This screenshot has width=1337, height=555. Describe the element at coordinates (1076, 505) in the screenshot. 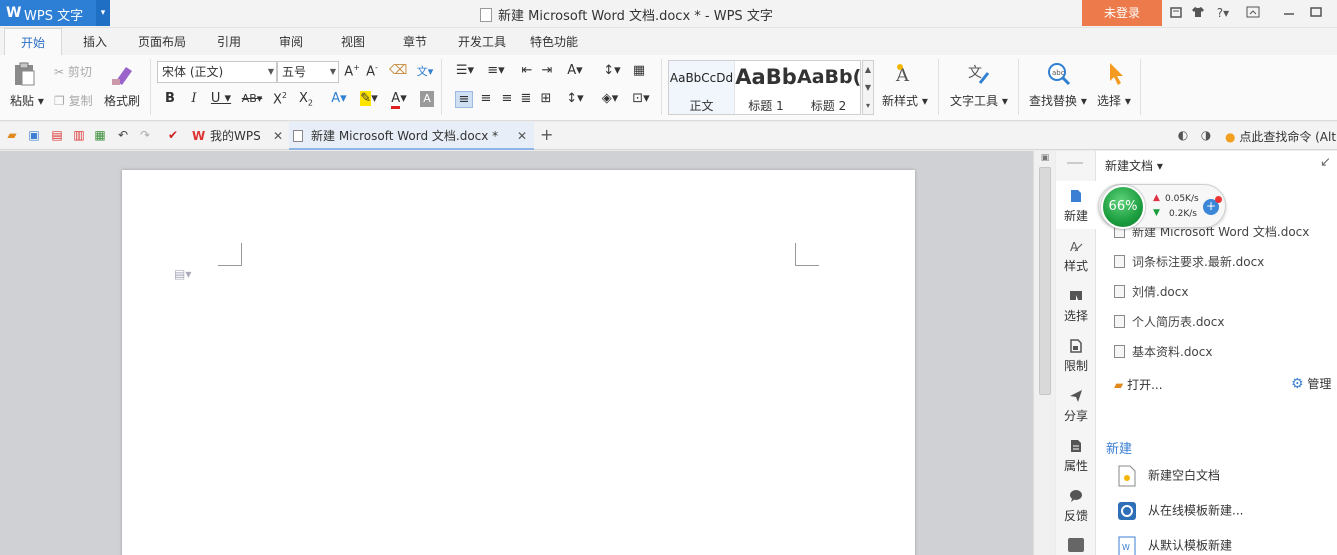

I see `sidebar-item-feedback: 反馈` at that location.